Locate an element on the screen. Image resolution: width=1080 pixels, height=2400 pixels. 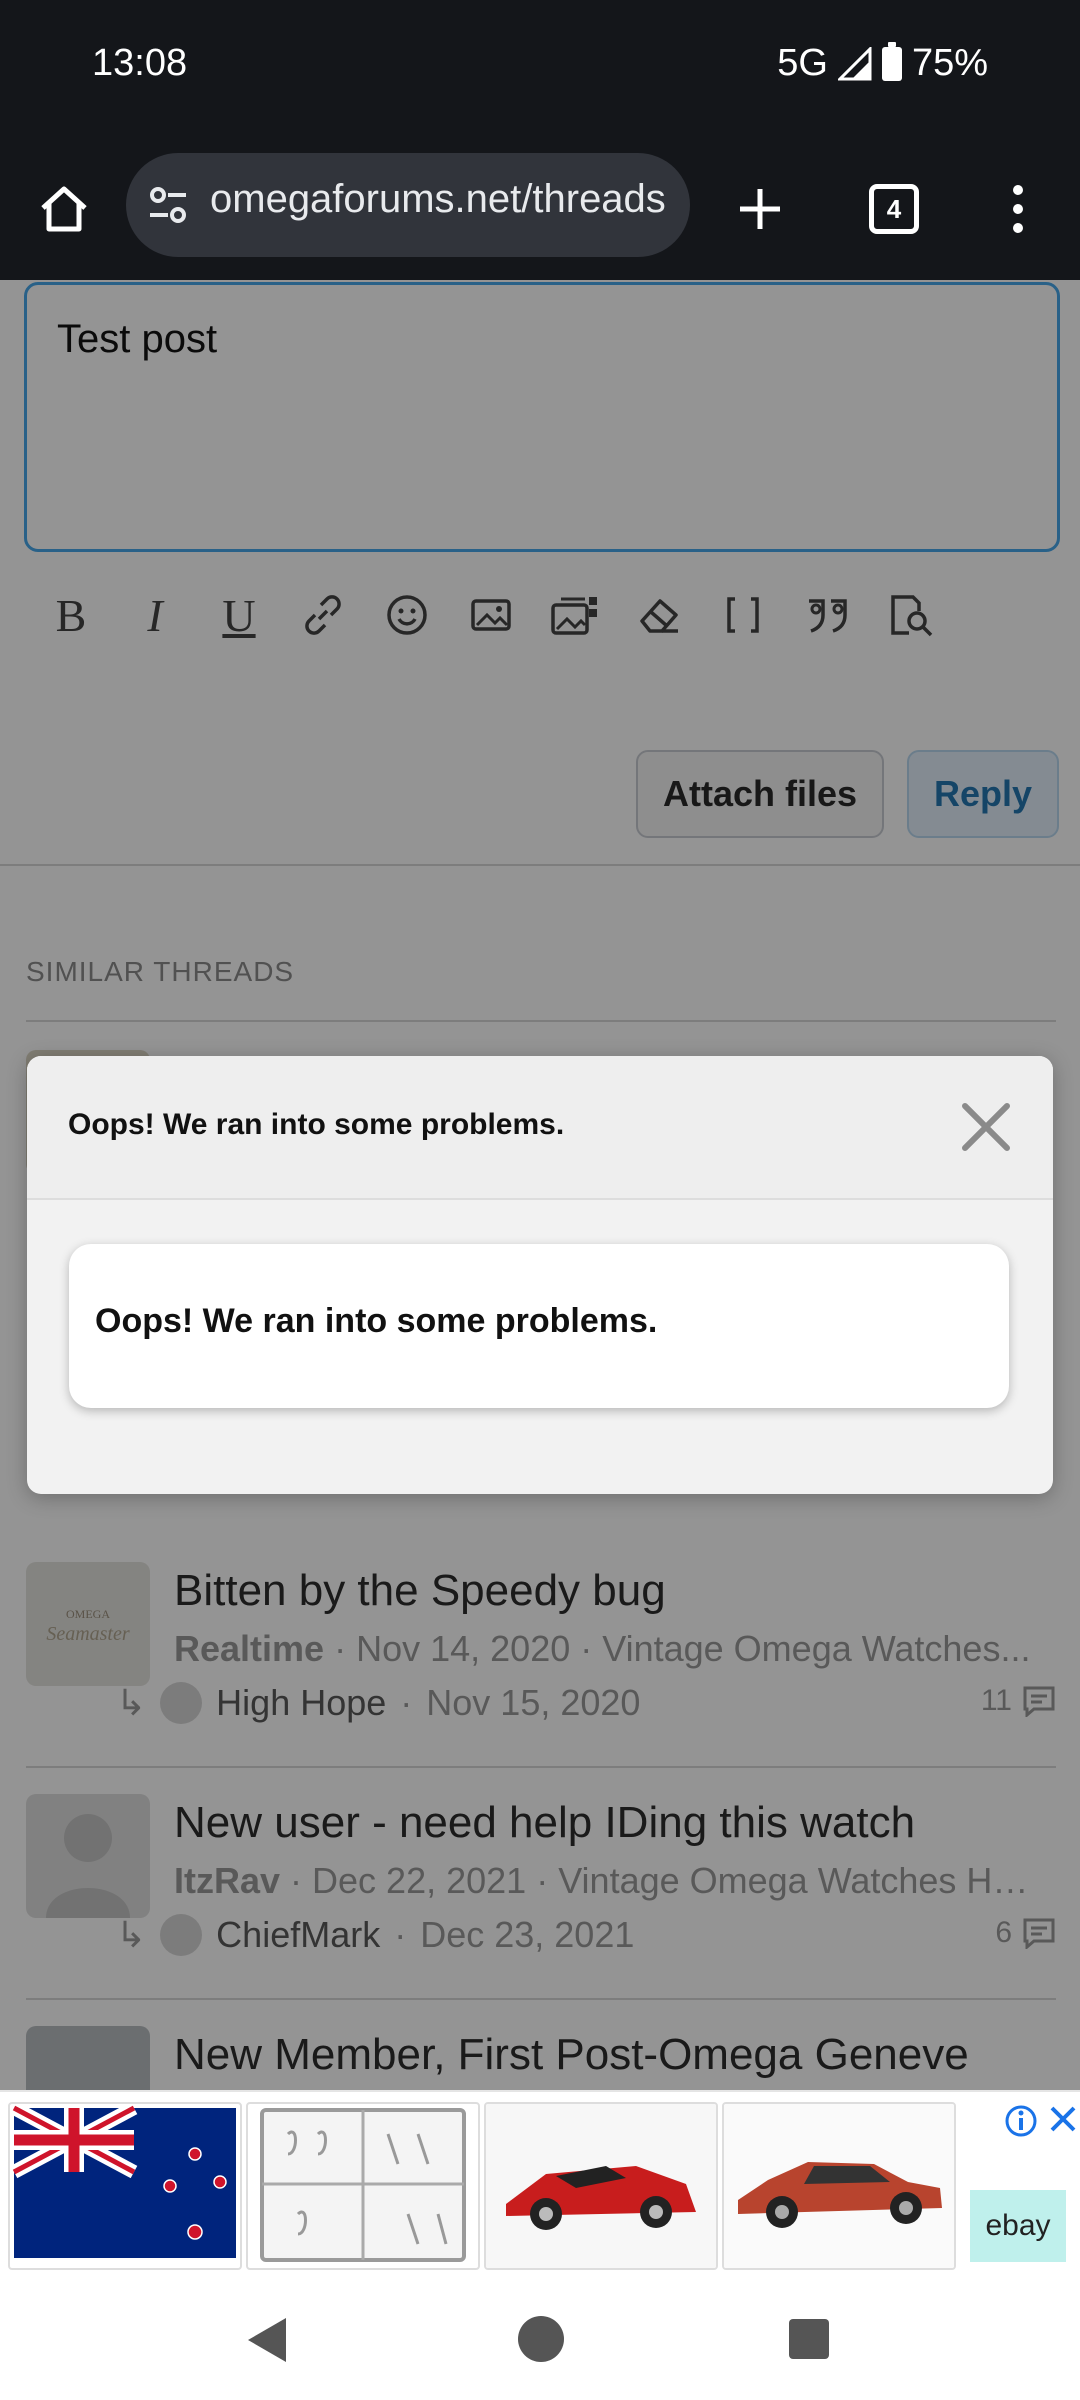
model-kit-image is located at coordinates (363, 2185).